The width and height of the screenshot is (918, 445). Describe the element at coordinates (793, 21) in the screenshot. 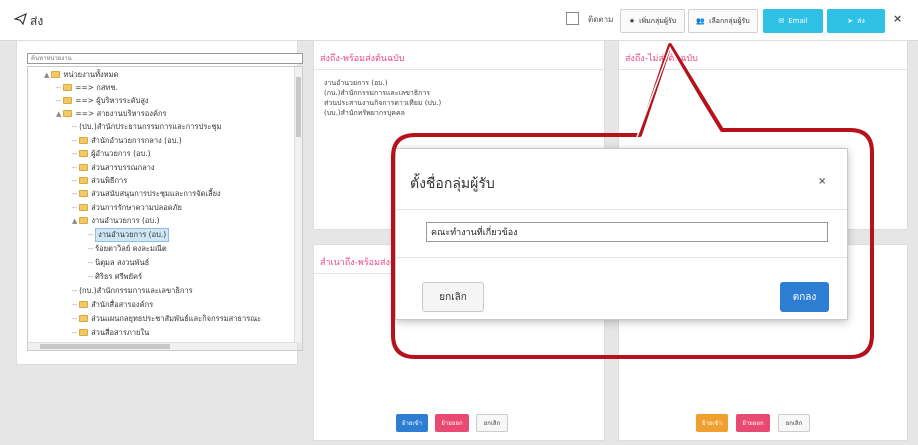

I see `email-button: ✉ Email` at that location.